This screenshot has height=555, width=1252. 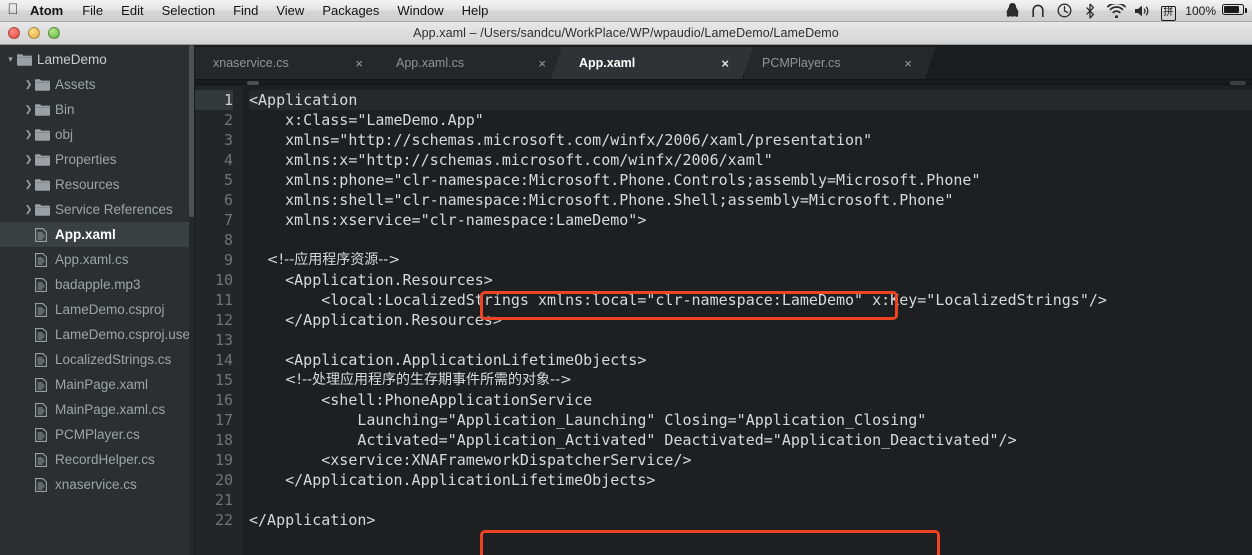 What do you see at coordinates (97, 484) in the screenshot?
I see `tree-item-xnaservice-cs: xnaservice.cs` at bounding box center [97, 484].